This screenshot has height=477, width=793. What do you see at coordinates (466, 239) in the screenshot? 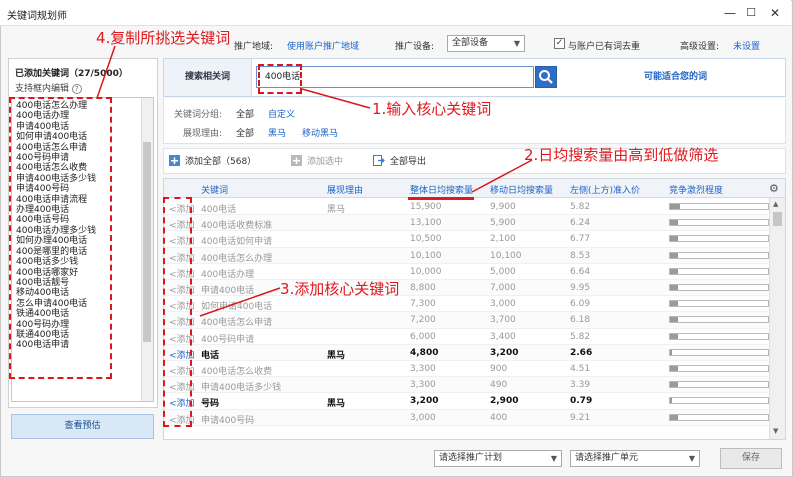
I see `table-row: <添加 400电话如何申请 10,500 2,100 6.77` at bounding box center [466, 239].